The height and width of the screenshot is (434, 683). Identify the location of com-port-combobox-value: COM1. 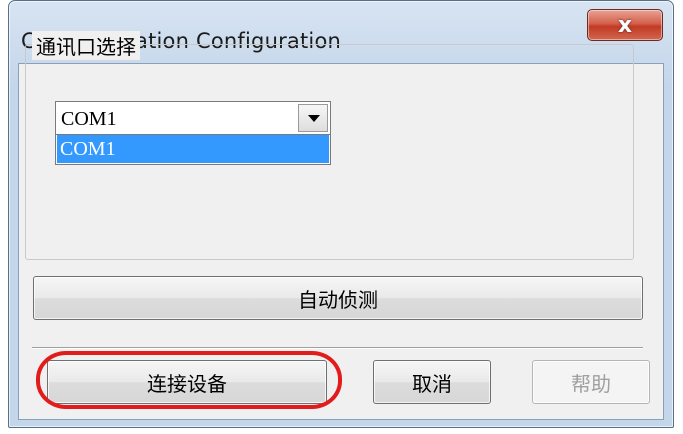
(89, 119).